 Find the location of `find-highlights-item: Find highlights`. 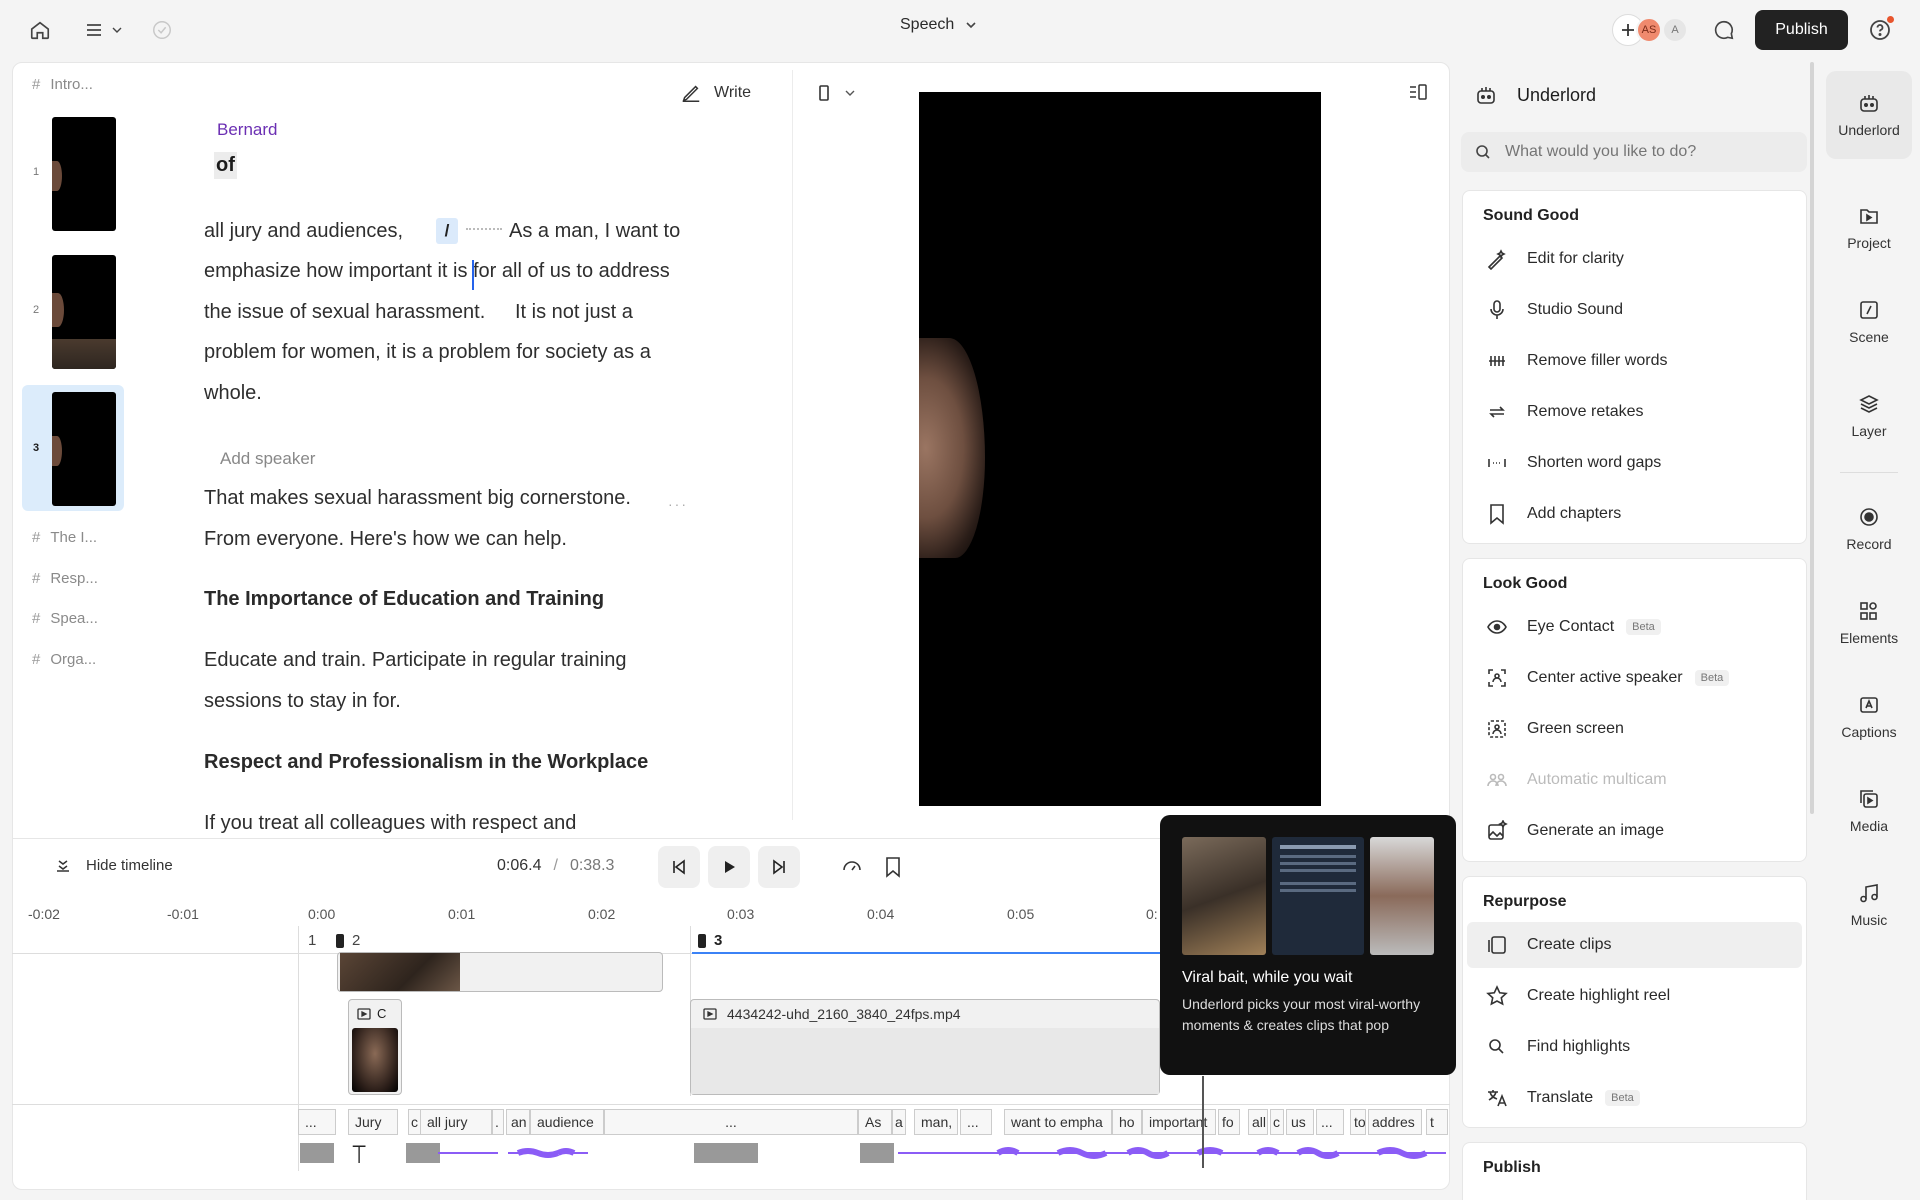

find-highlights-item: Find highlights is located at coordinates (1634, 1047).